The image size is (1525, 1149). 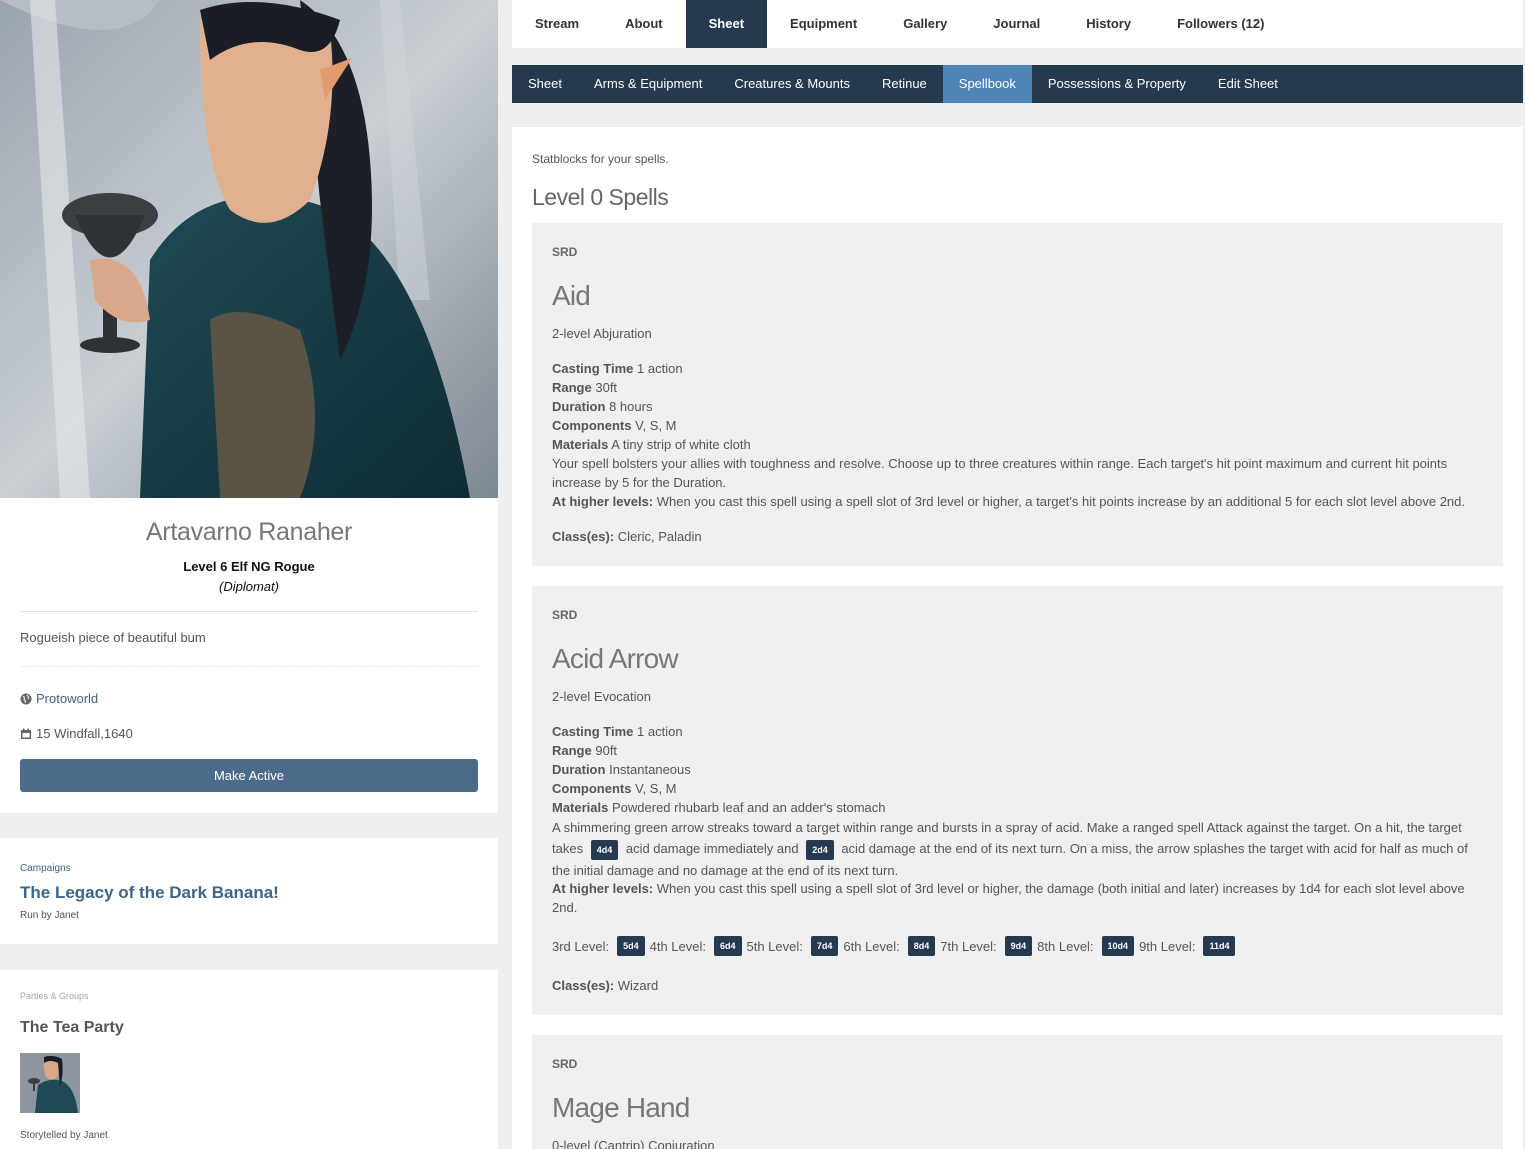 What do you see at coordinates (727, 946) in the screenshot?
I see `dice-roll-button: 6d4` at bounding box center [727, 946].